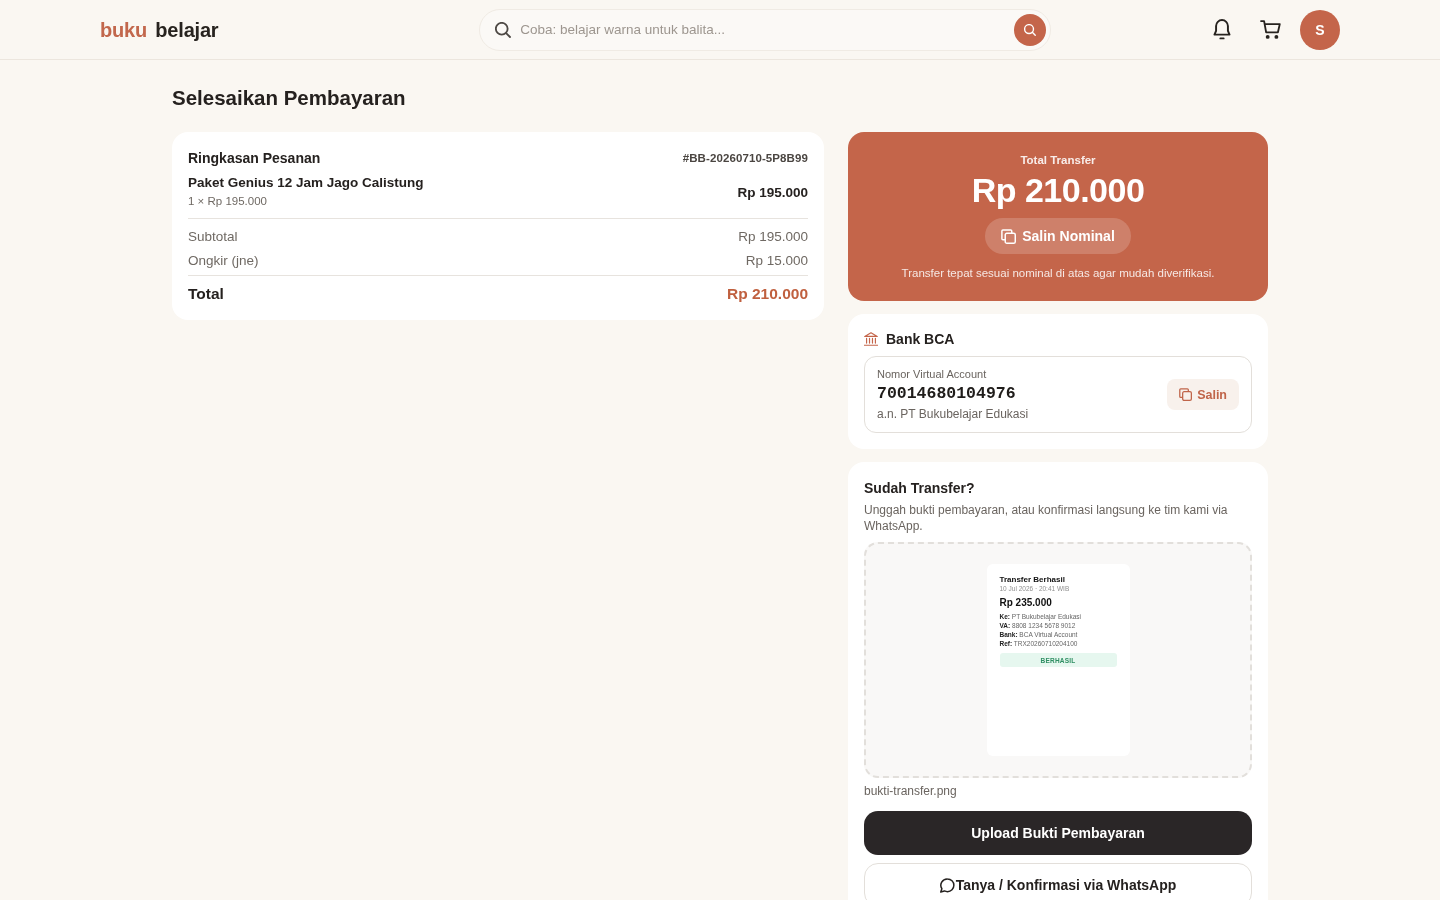  Describe the element at coordinates (306, 183) in the screenshot. I see `product-name: Paket Genius 12 Jam Jago Calistung` at that location.